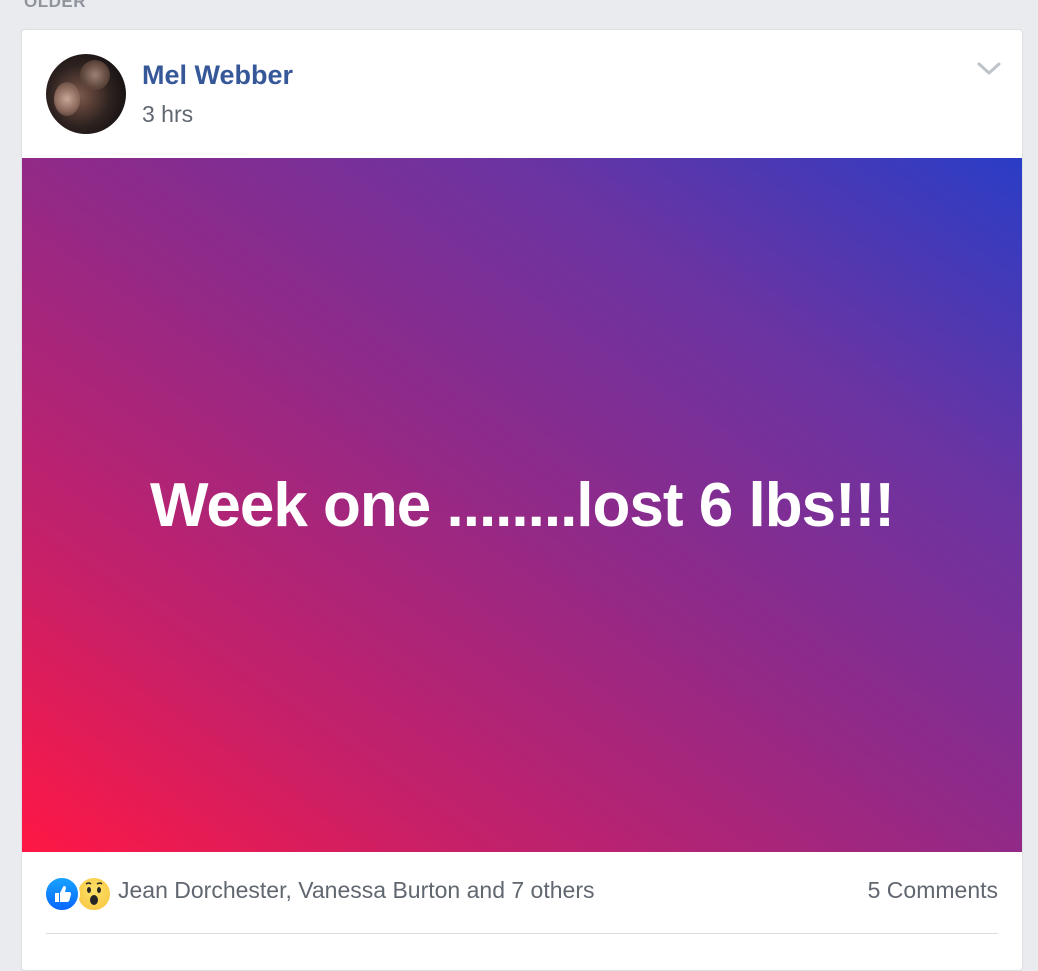 This screenshot has height=971, width=1038. What do you see at coordinates (933, 890) in the screenshot?
I see `comments-count: 5 Comments` at bounding box center [933, 890].